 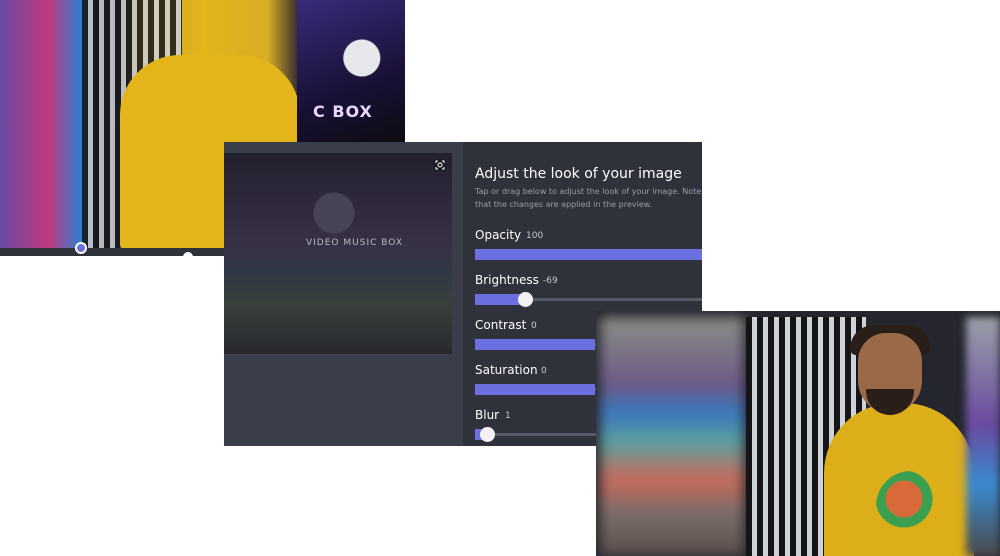 I want to click on photo-slider-handle-secondary, so click(x=188, y=254).